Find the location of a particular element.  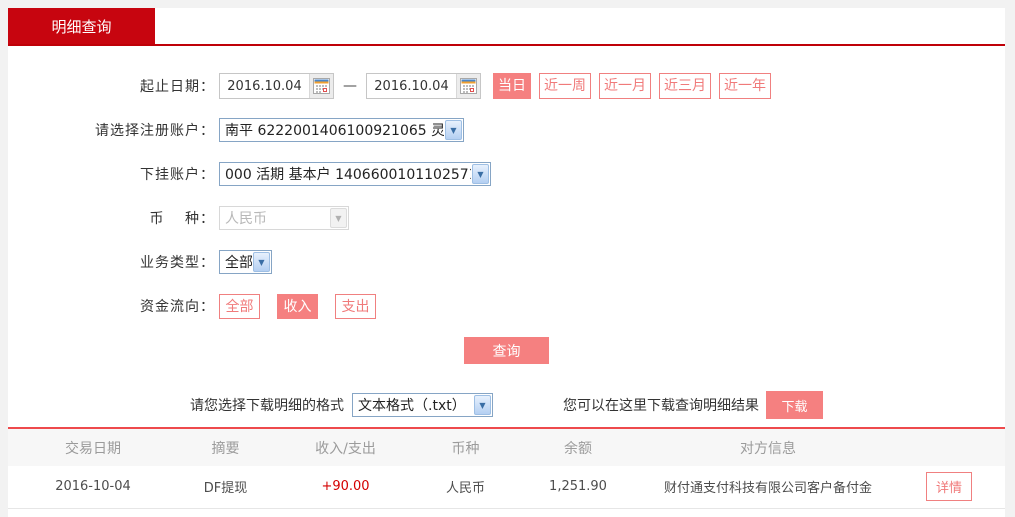

sub-account-row: 下挂账户： 000 活期 基本户 1406600101102571848 ▼ is located at coordinates (506, 174).